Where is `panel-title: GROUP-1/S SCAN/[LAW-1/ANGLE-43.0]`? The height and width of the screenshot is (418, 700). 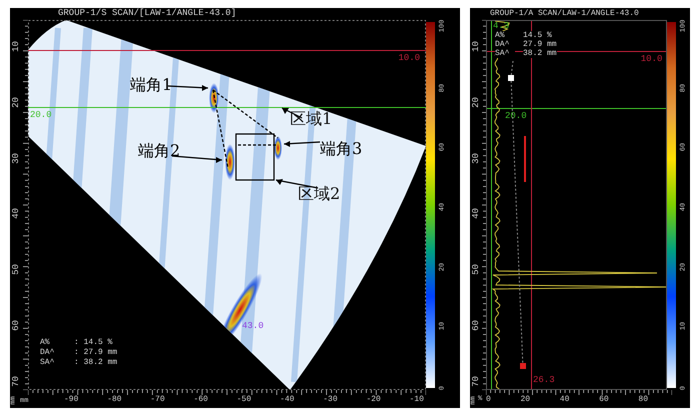
panel-title: GROUP-1/S SCAN/[LAW-1/ANGLE-43.0] is located at coordinates (148, 13).